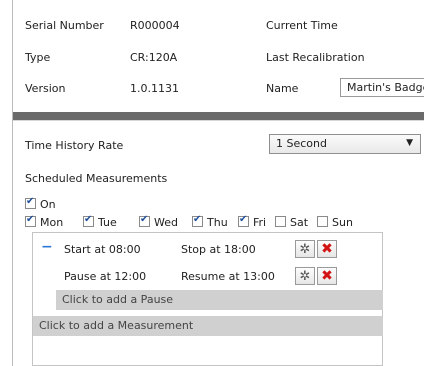 The height and width of the screenshot is (366, 424). I want to click on day-checkbox-sun: Sun, so click(335, 222).